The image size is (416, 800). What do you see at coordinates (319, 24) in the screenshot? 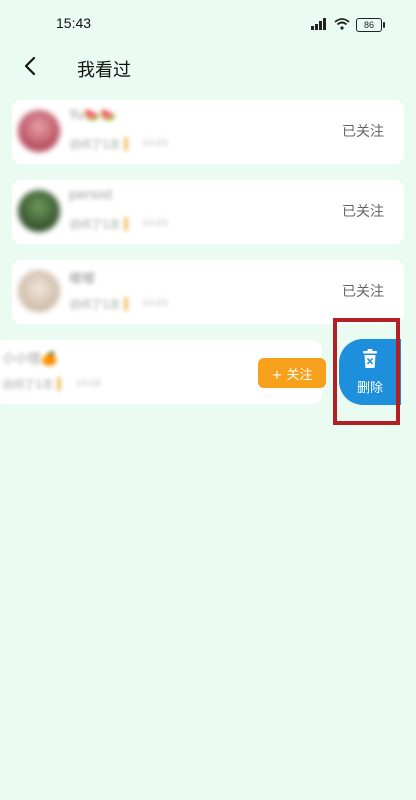
I see `signal-icon` at bounding box center [319, 24].